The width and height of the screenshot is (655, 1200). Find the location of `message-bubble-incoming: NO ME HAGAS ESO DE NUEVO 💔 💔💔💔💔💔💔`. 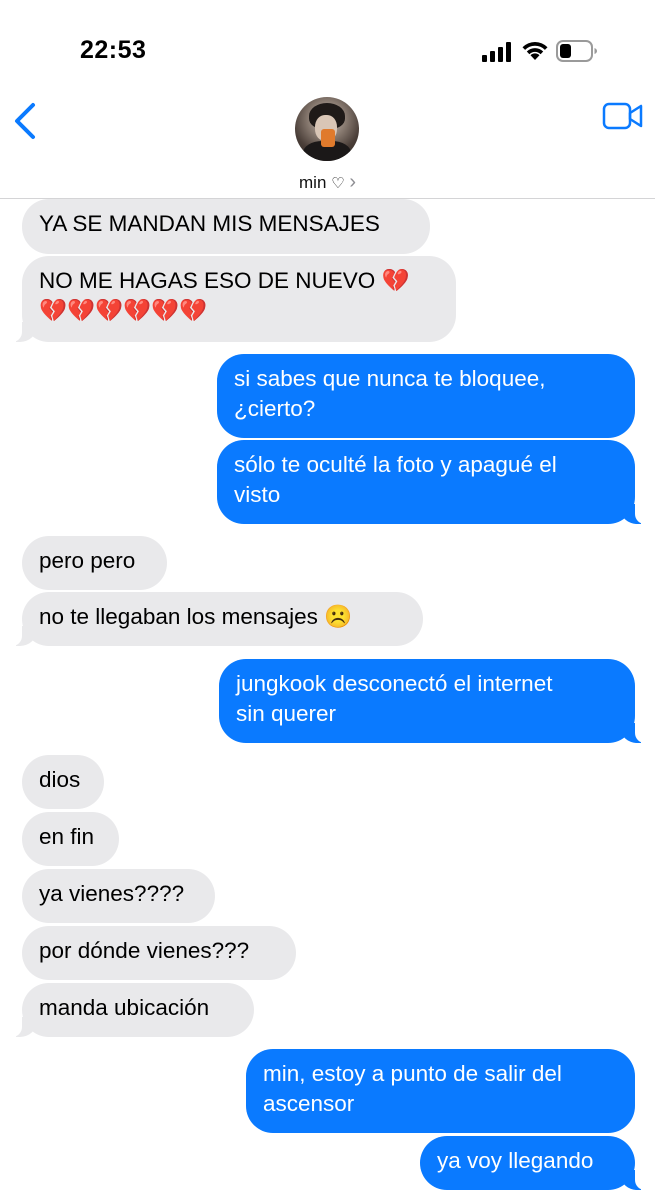

message-bubble-incoming: NO ME HAGAS ESO DE NUEVO 💔 💔💔💔💔💔💔 is located at coordinates (234, 299).